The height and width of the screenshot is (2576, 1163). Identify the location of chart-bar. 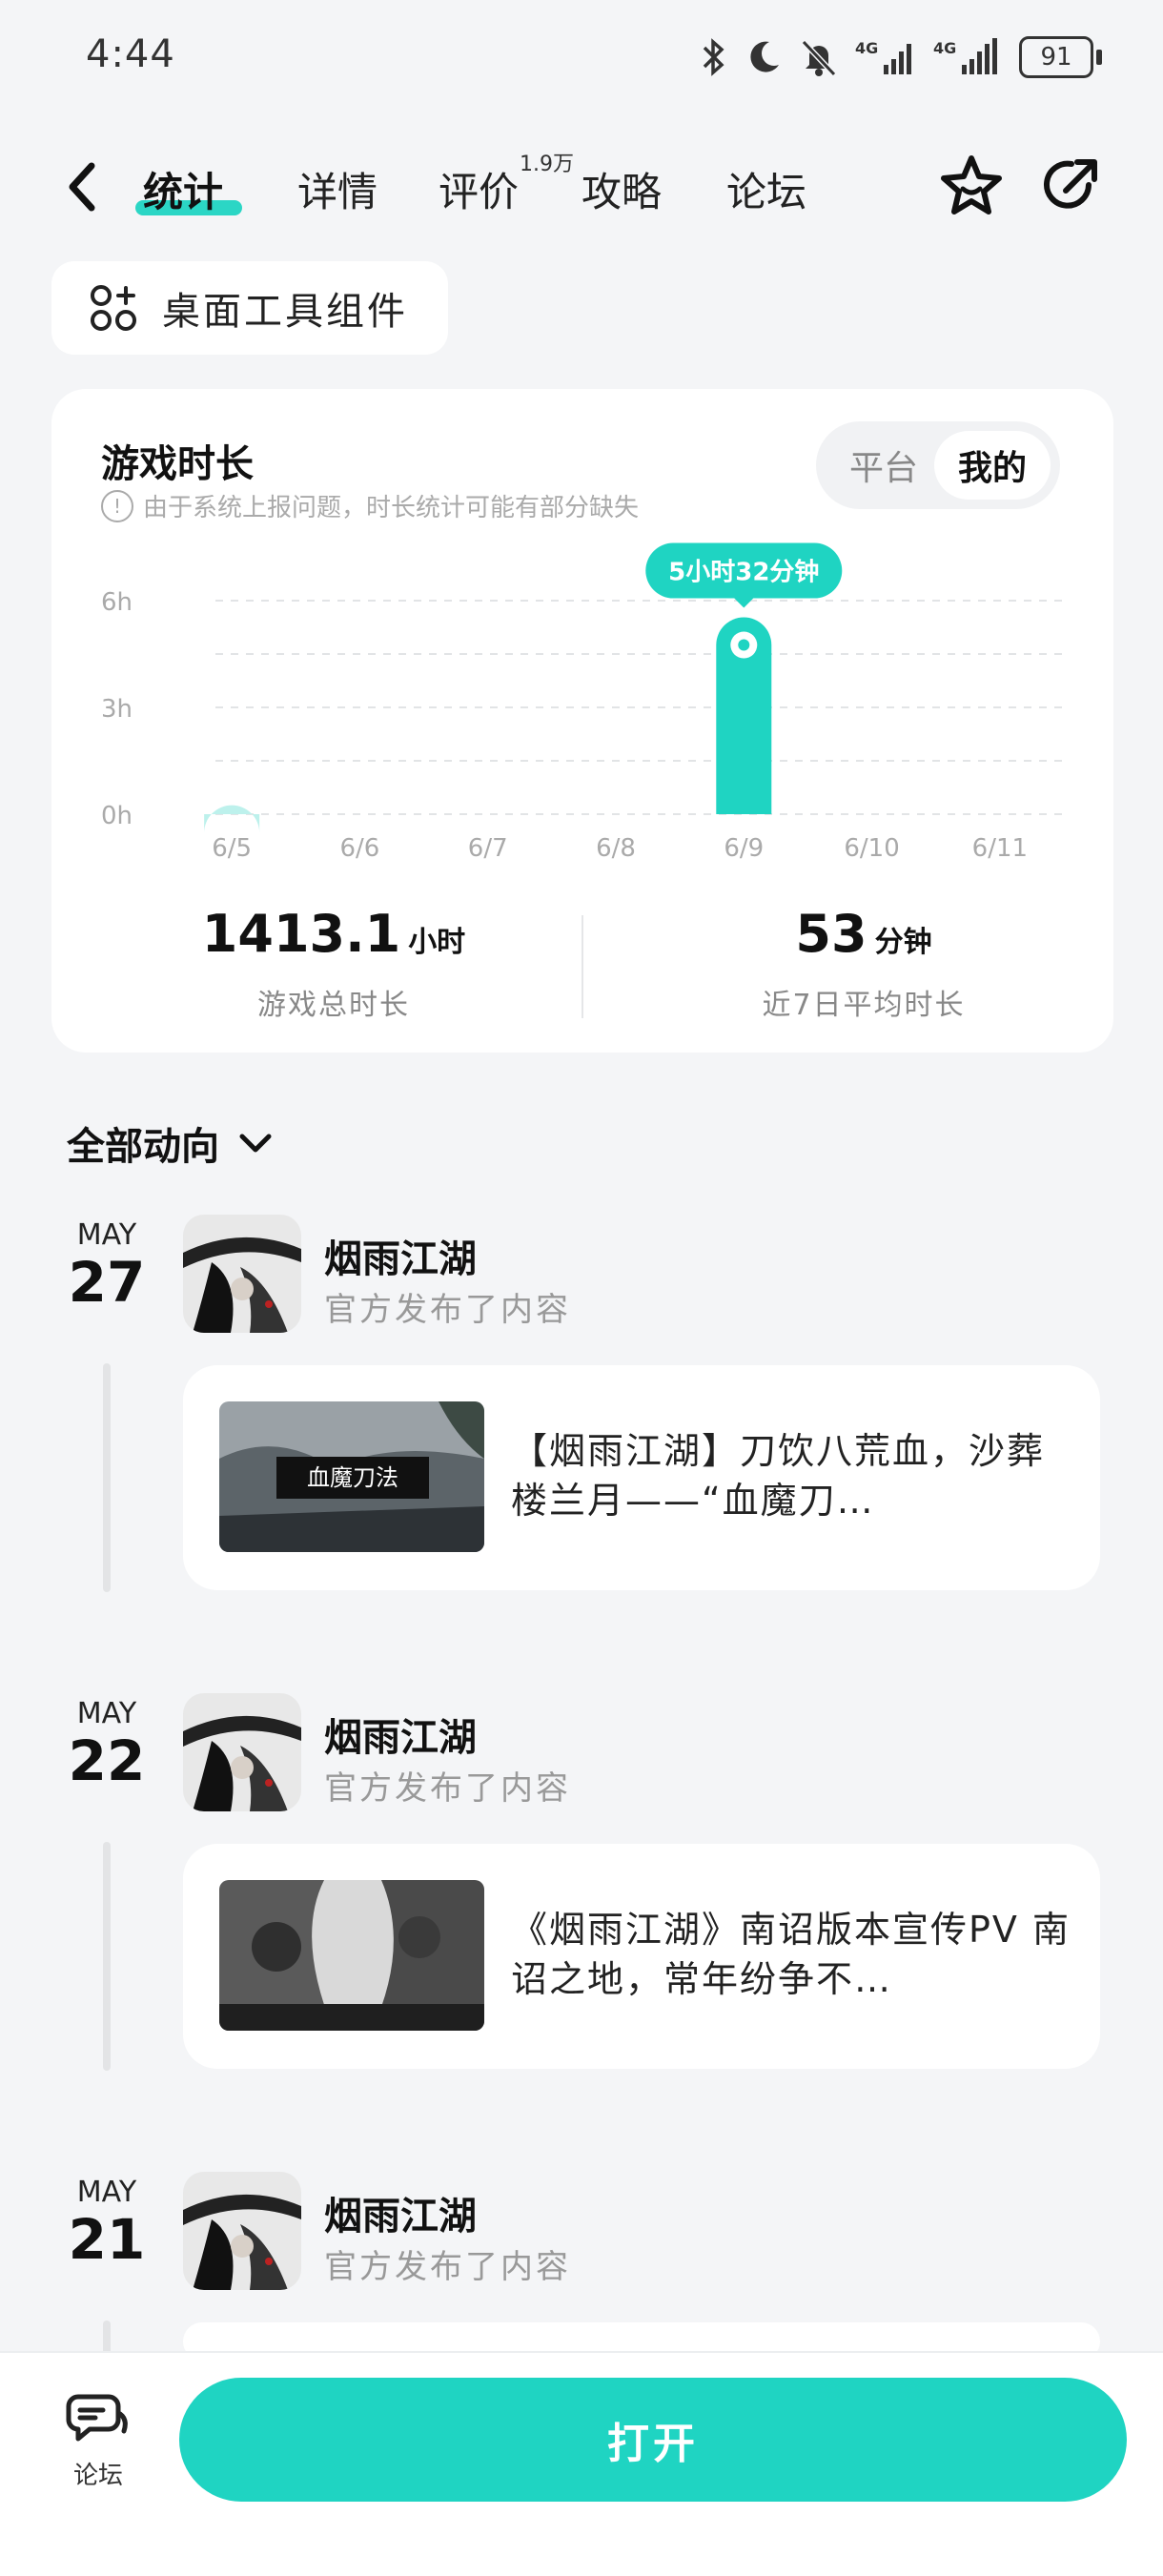
(232, 819).